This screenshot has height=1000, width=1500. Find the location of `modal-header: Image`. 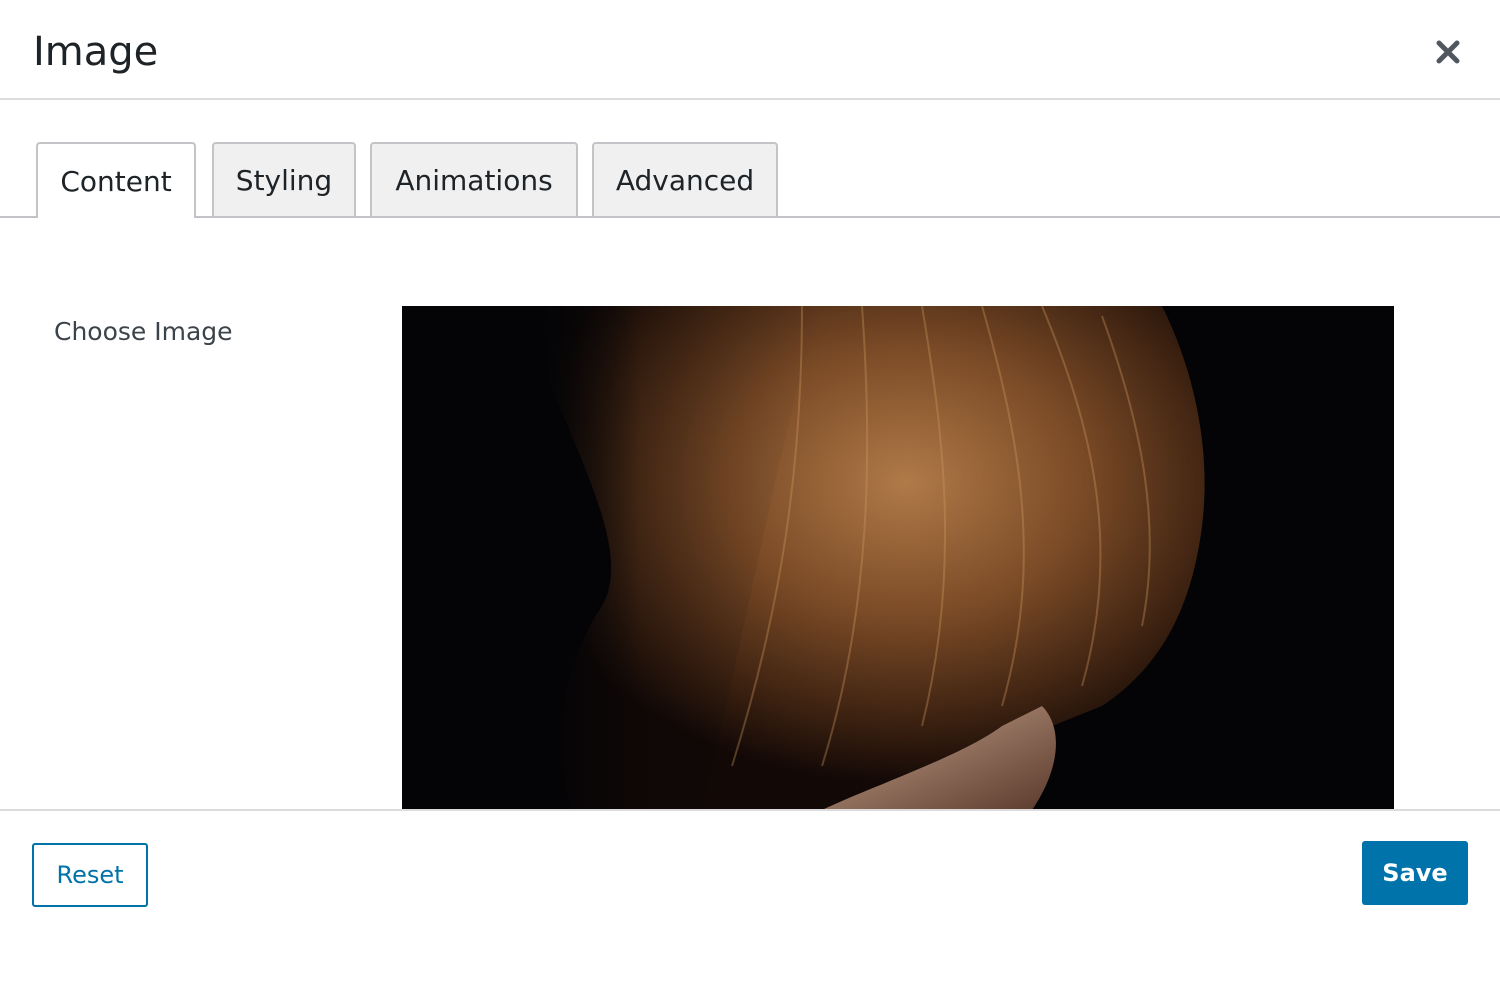

modal-header: Image is located at coordinates (750, 50).